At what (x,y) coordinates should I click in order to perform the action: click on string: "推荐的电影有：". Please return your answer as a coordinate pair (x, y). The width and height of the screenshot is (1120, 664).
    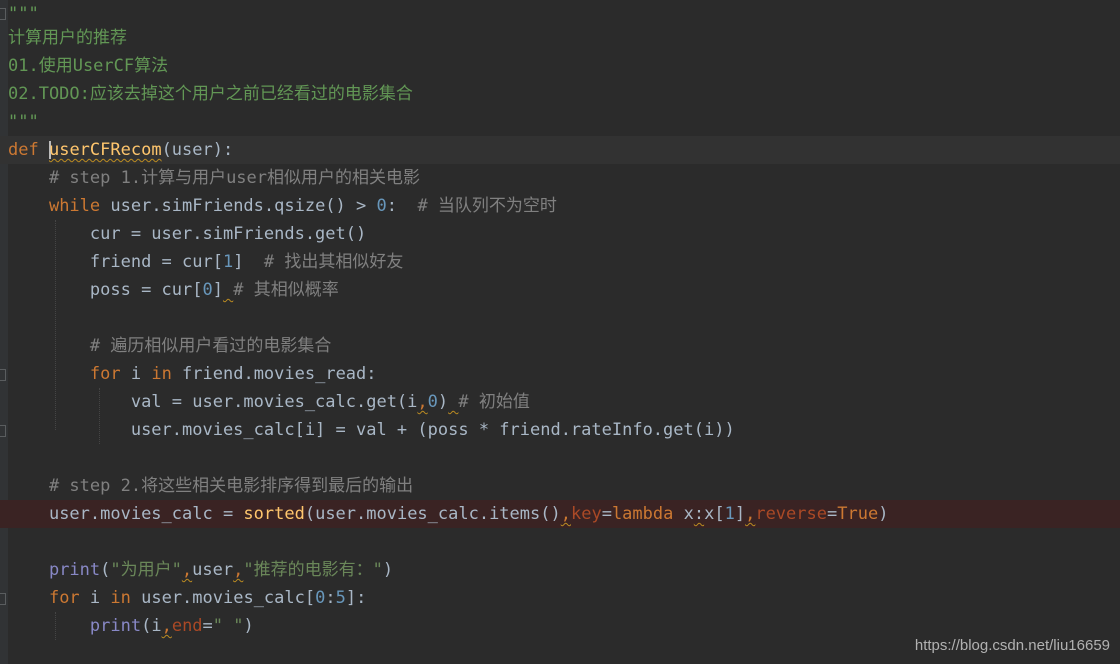
    Looking at the image, I should click on (313, 570).